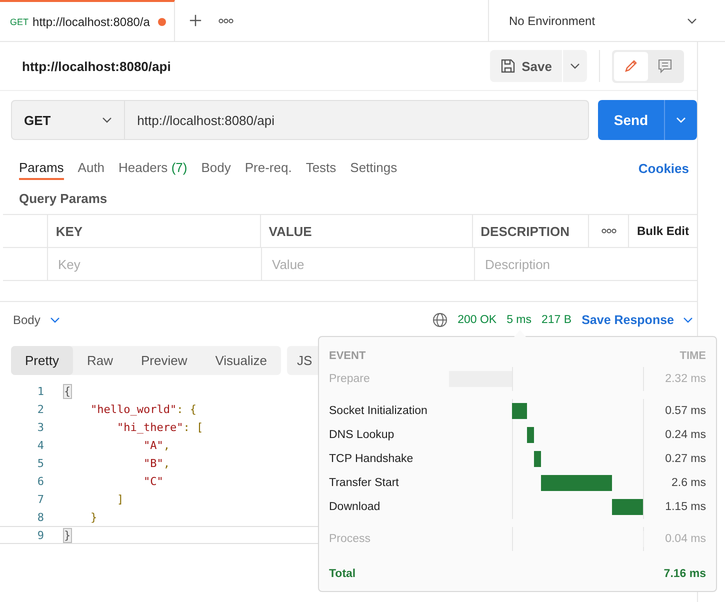  Describe the element at coordinates (91, 21) in the screenshot. I see `tab-title: http://localhost:8080/a` at that location.